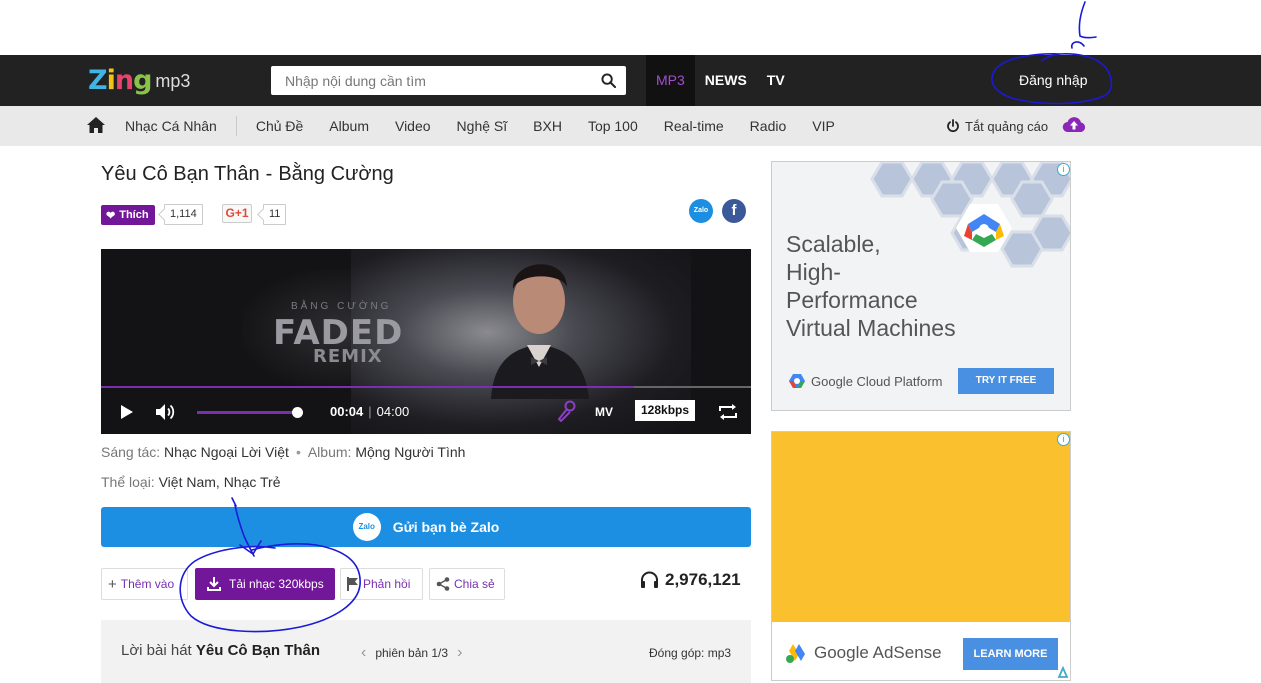 This screenshot has width=1261, height=683. I want to click on add-to-button: + Thêm vào, so click(144, 584).